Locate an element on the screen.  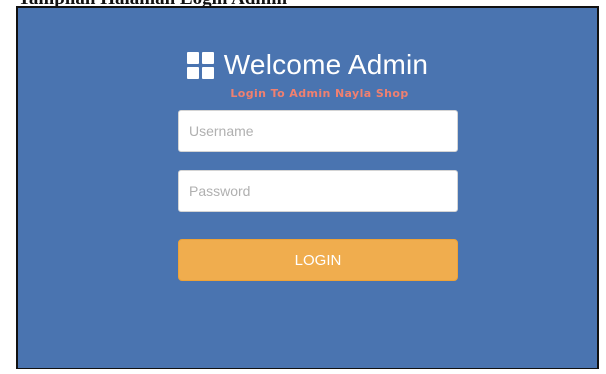
username-input is located at coordinates (318, 131).